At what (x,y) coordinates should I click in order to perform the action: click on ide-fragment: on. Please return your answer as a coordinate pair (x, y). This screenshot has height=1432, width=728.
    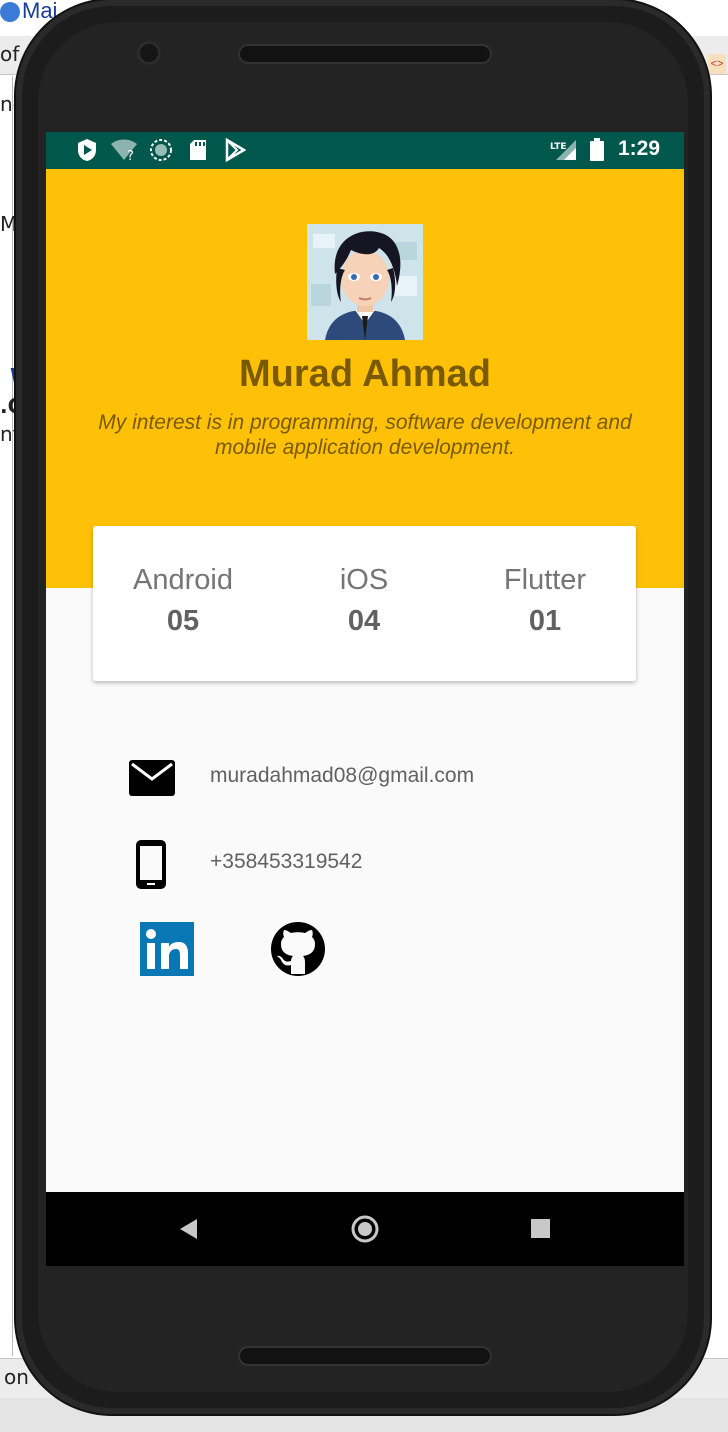
    Looking at the image, I should click on (16, 1377).